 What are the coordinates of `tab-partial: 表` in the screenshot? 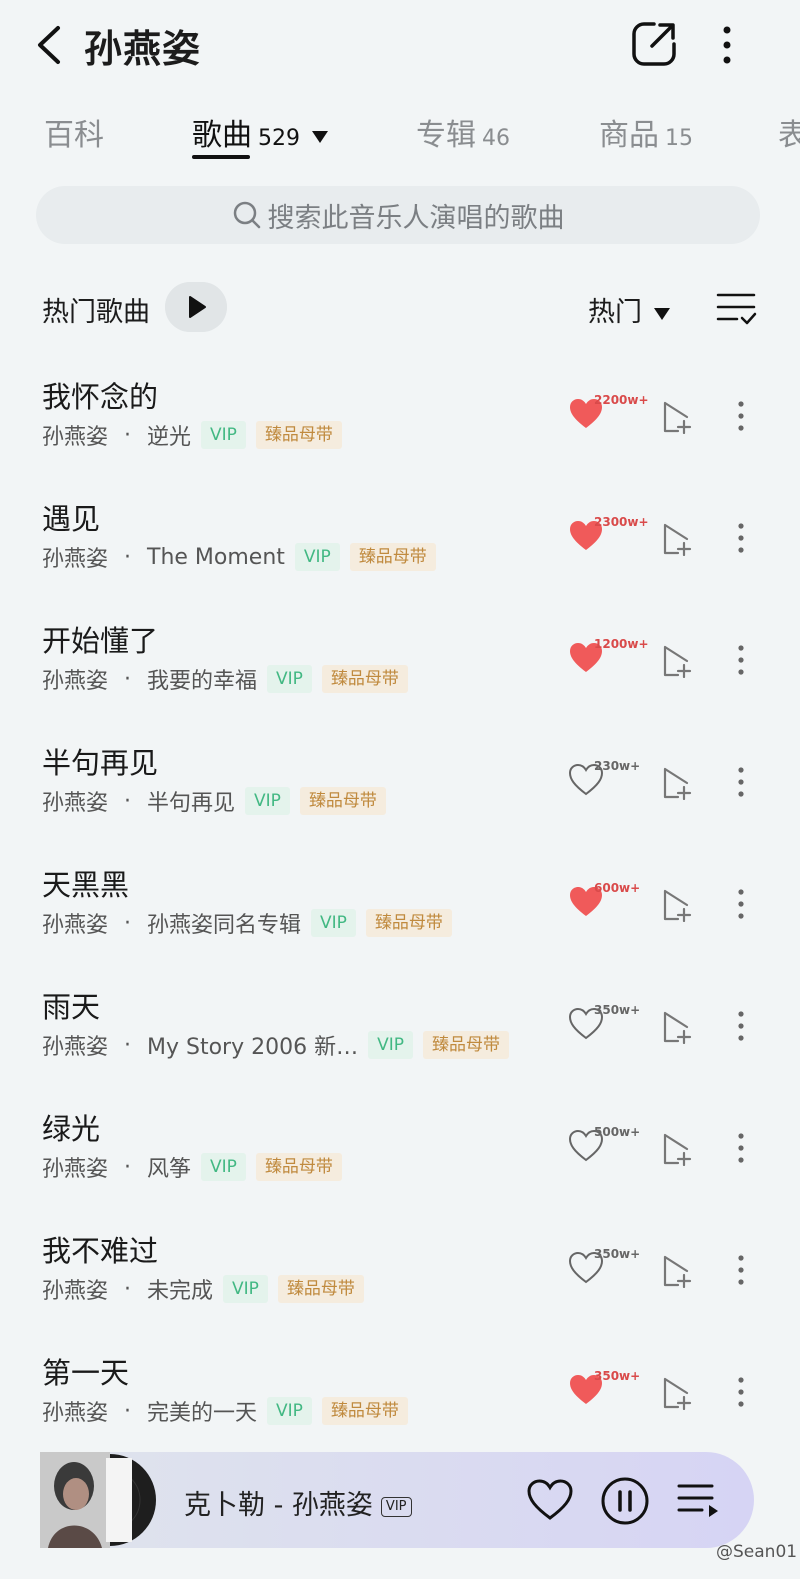 It's located at (789, 132).